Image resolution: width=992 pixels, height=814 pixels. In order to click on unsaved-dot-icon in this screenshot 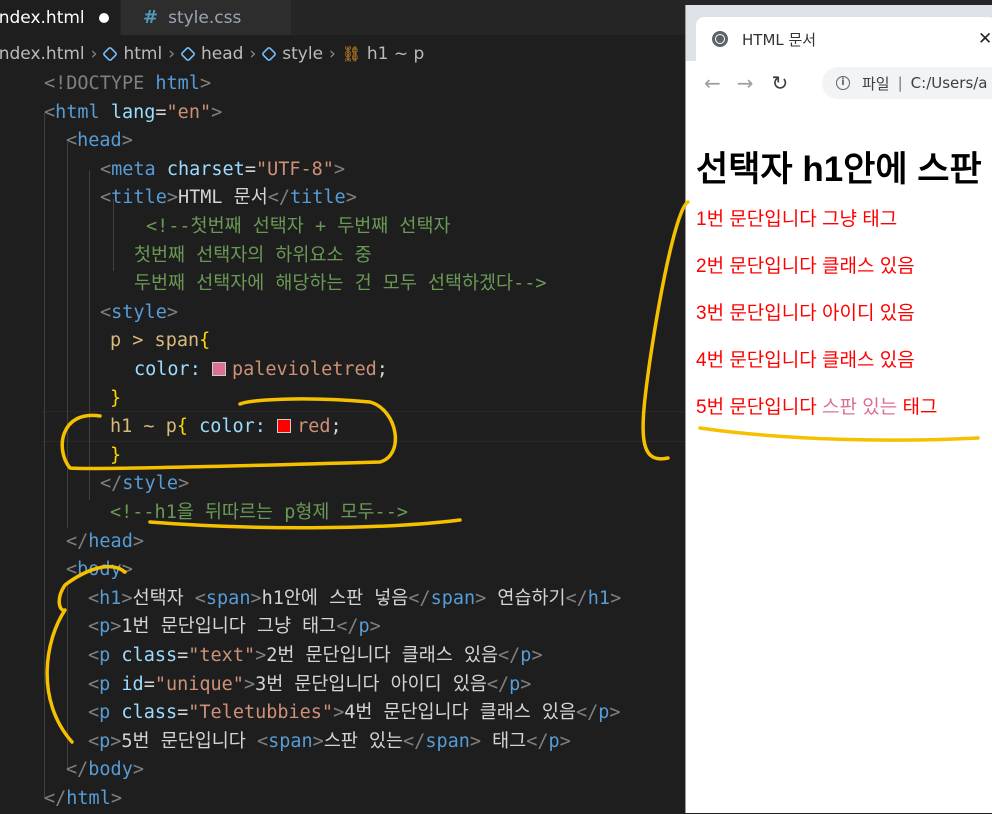, I will do `click(103, 17)`.